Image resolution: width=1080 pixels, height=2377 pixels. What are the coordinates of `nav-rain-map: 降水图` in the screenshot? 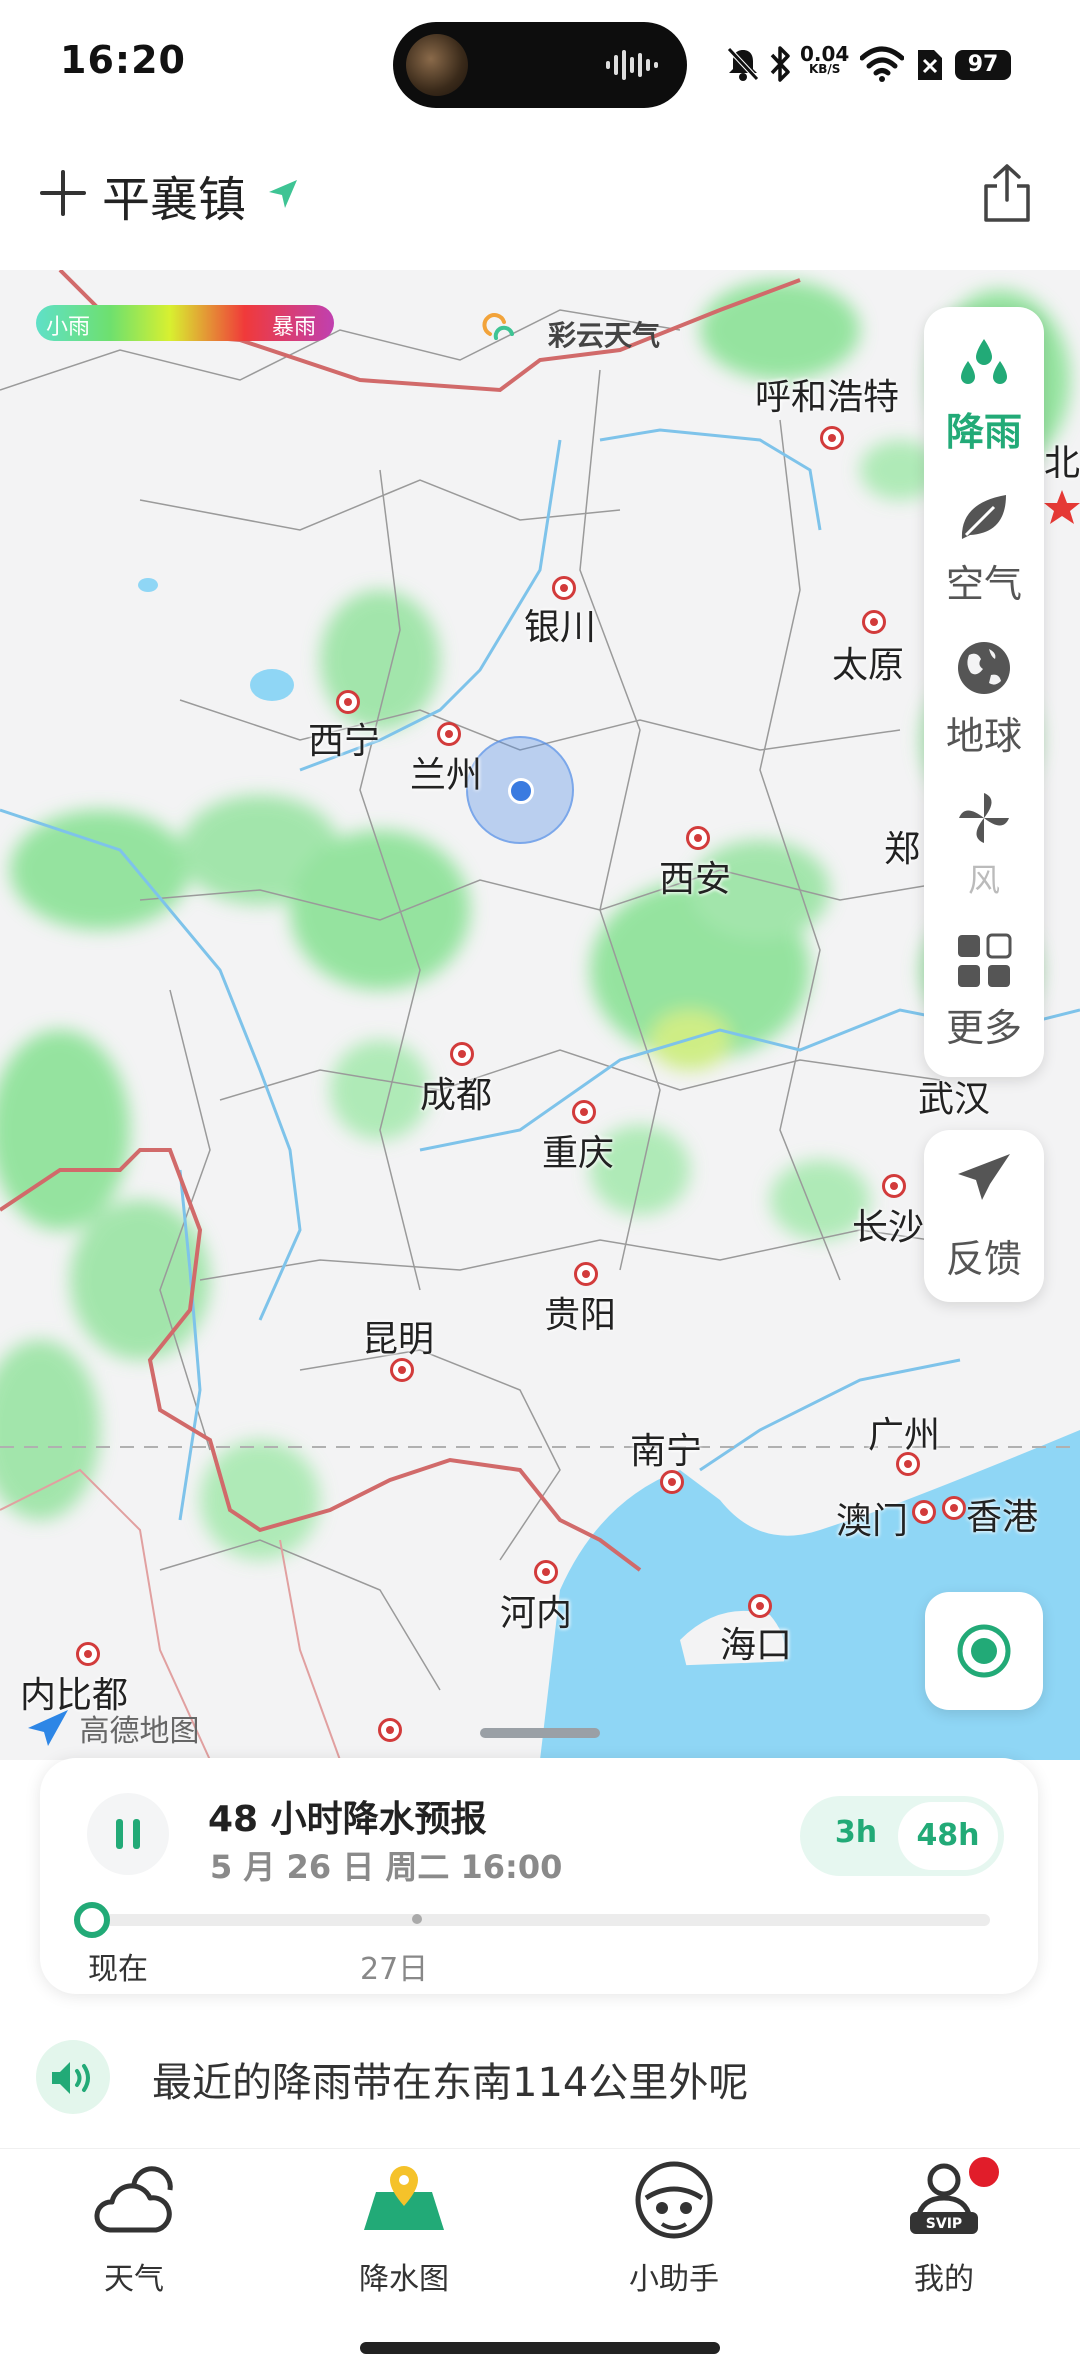 It's located at (404, 2228).